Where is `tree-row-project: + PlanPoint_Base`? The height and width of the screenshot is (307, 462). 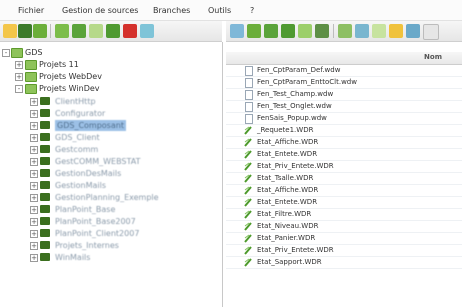
tree-row-project: + PlanPoint_Base is located at coordinates (111, 210).